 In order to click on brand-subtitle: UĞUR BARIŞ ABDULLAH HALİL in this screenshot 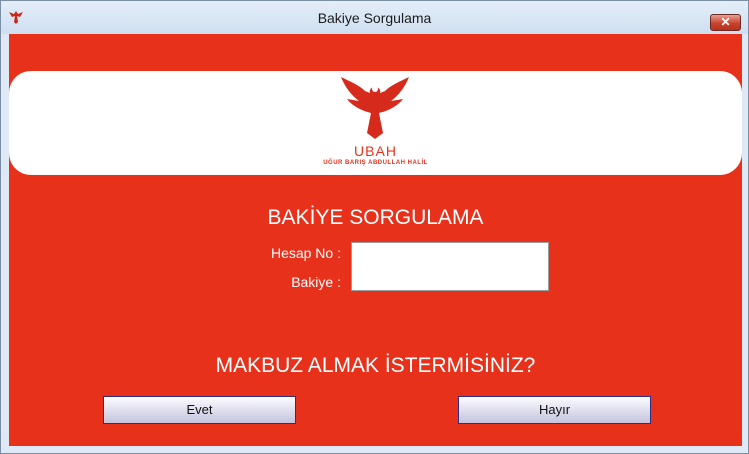, I will do `click(375, 163)`.